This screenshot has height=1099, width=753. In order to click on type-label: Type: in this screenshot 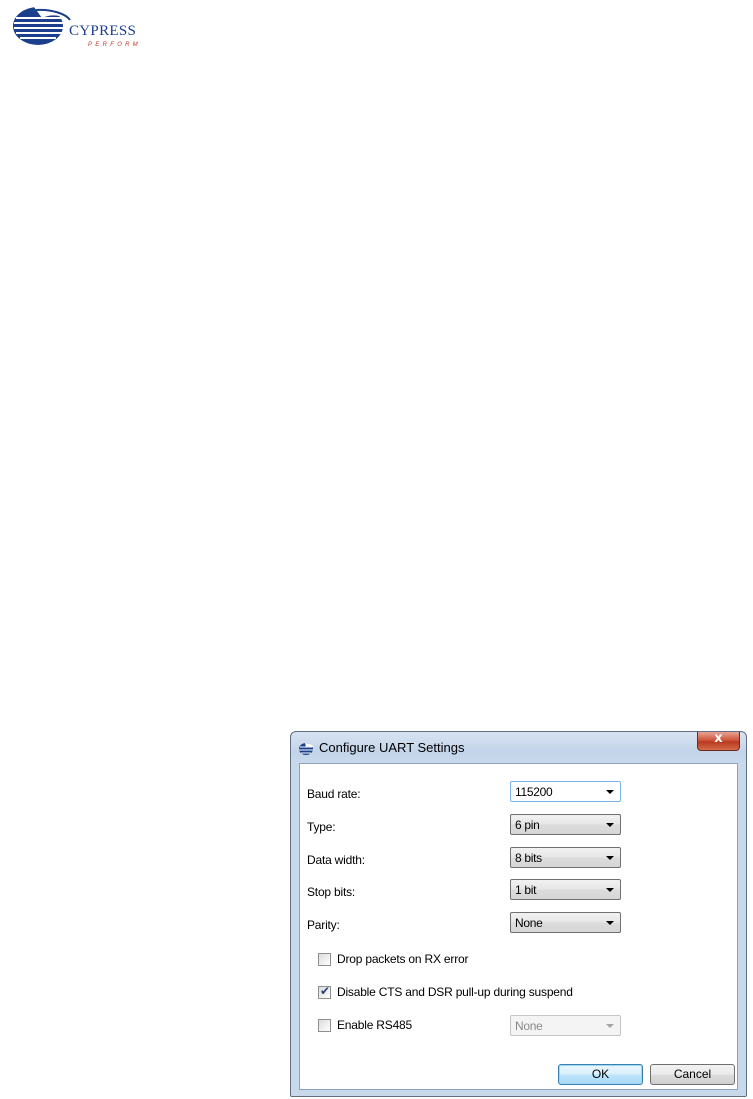, I will do `click(321, 827)`.